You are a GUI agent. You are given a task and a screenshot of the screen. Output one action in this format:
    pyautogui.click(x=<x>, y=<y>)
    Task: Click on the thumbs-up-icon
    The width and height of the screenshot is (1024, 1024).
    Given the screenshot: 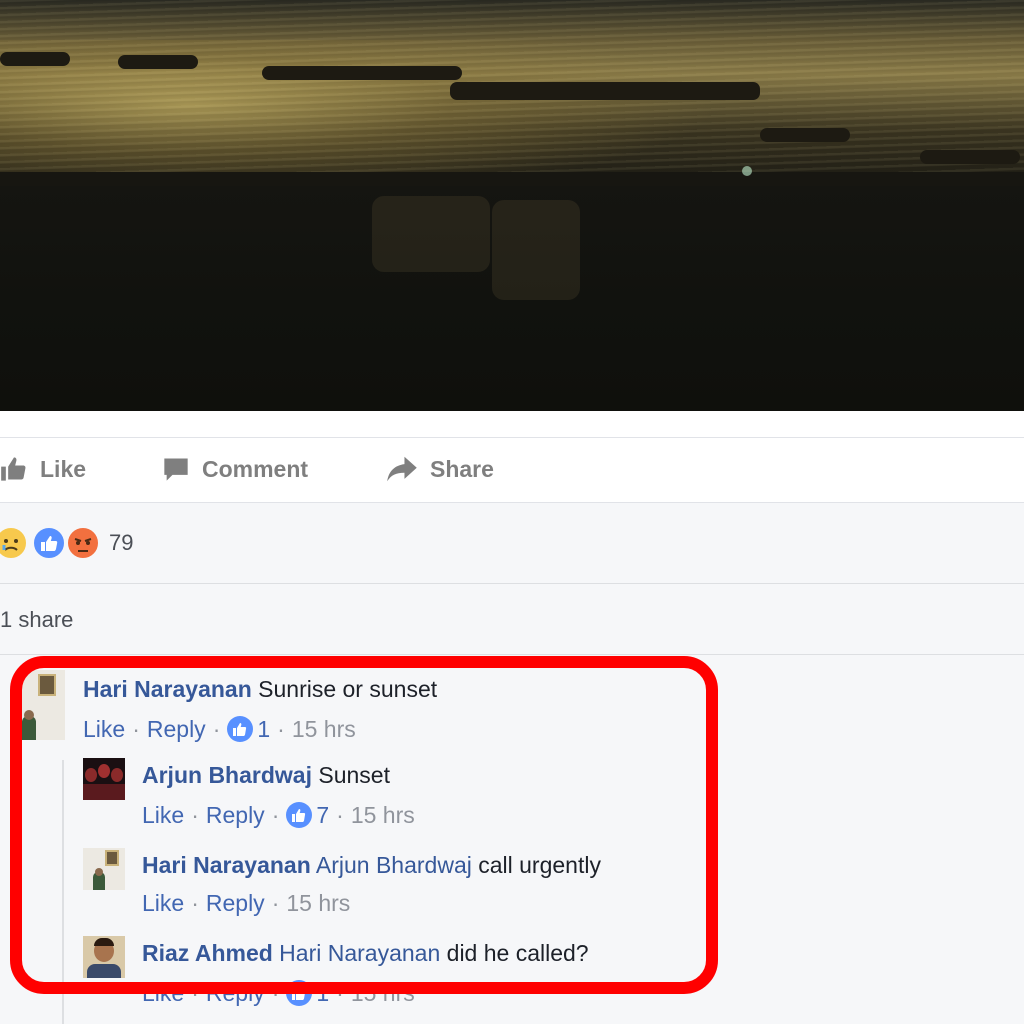 What is the action you would take?
    pyautogui.click(x=13, y=469)
    